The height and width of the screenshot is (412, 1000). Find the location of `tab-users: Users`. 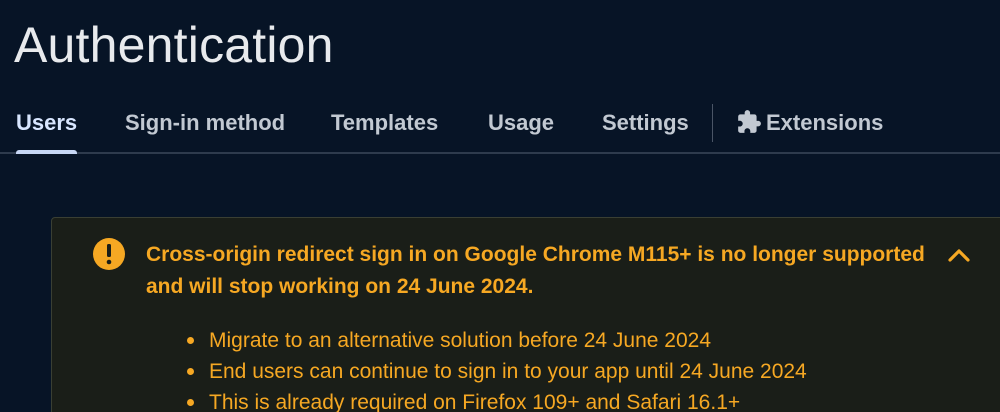

tab-users: Users is located at coordinates (47, 123).